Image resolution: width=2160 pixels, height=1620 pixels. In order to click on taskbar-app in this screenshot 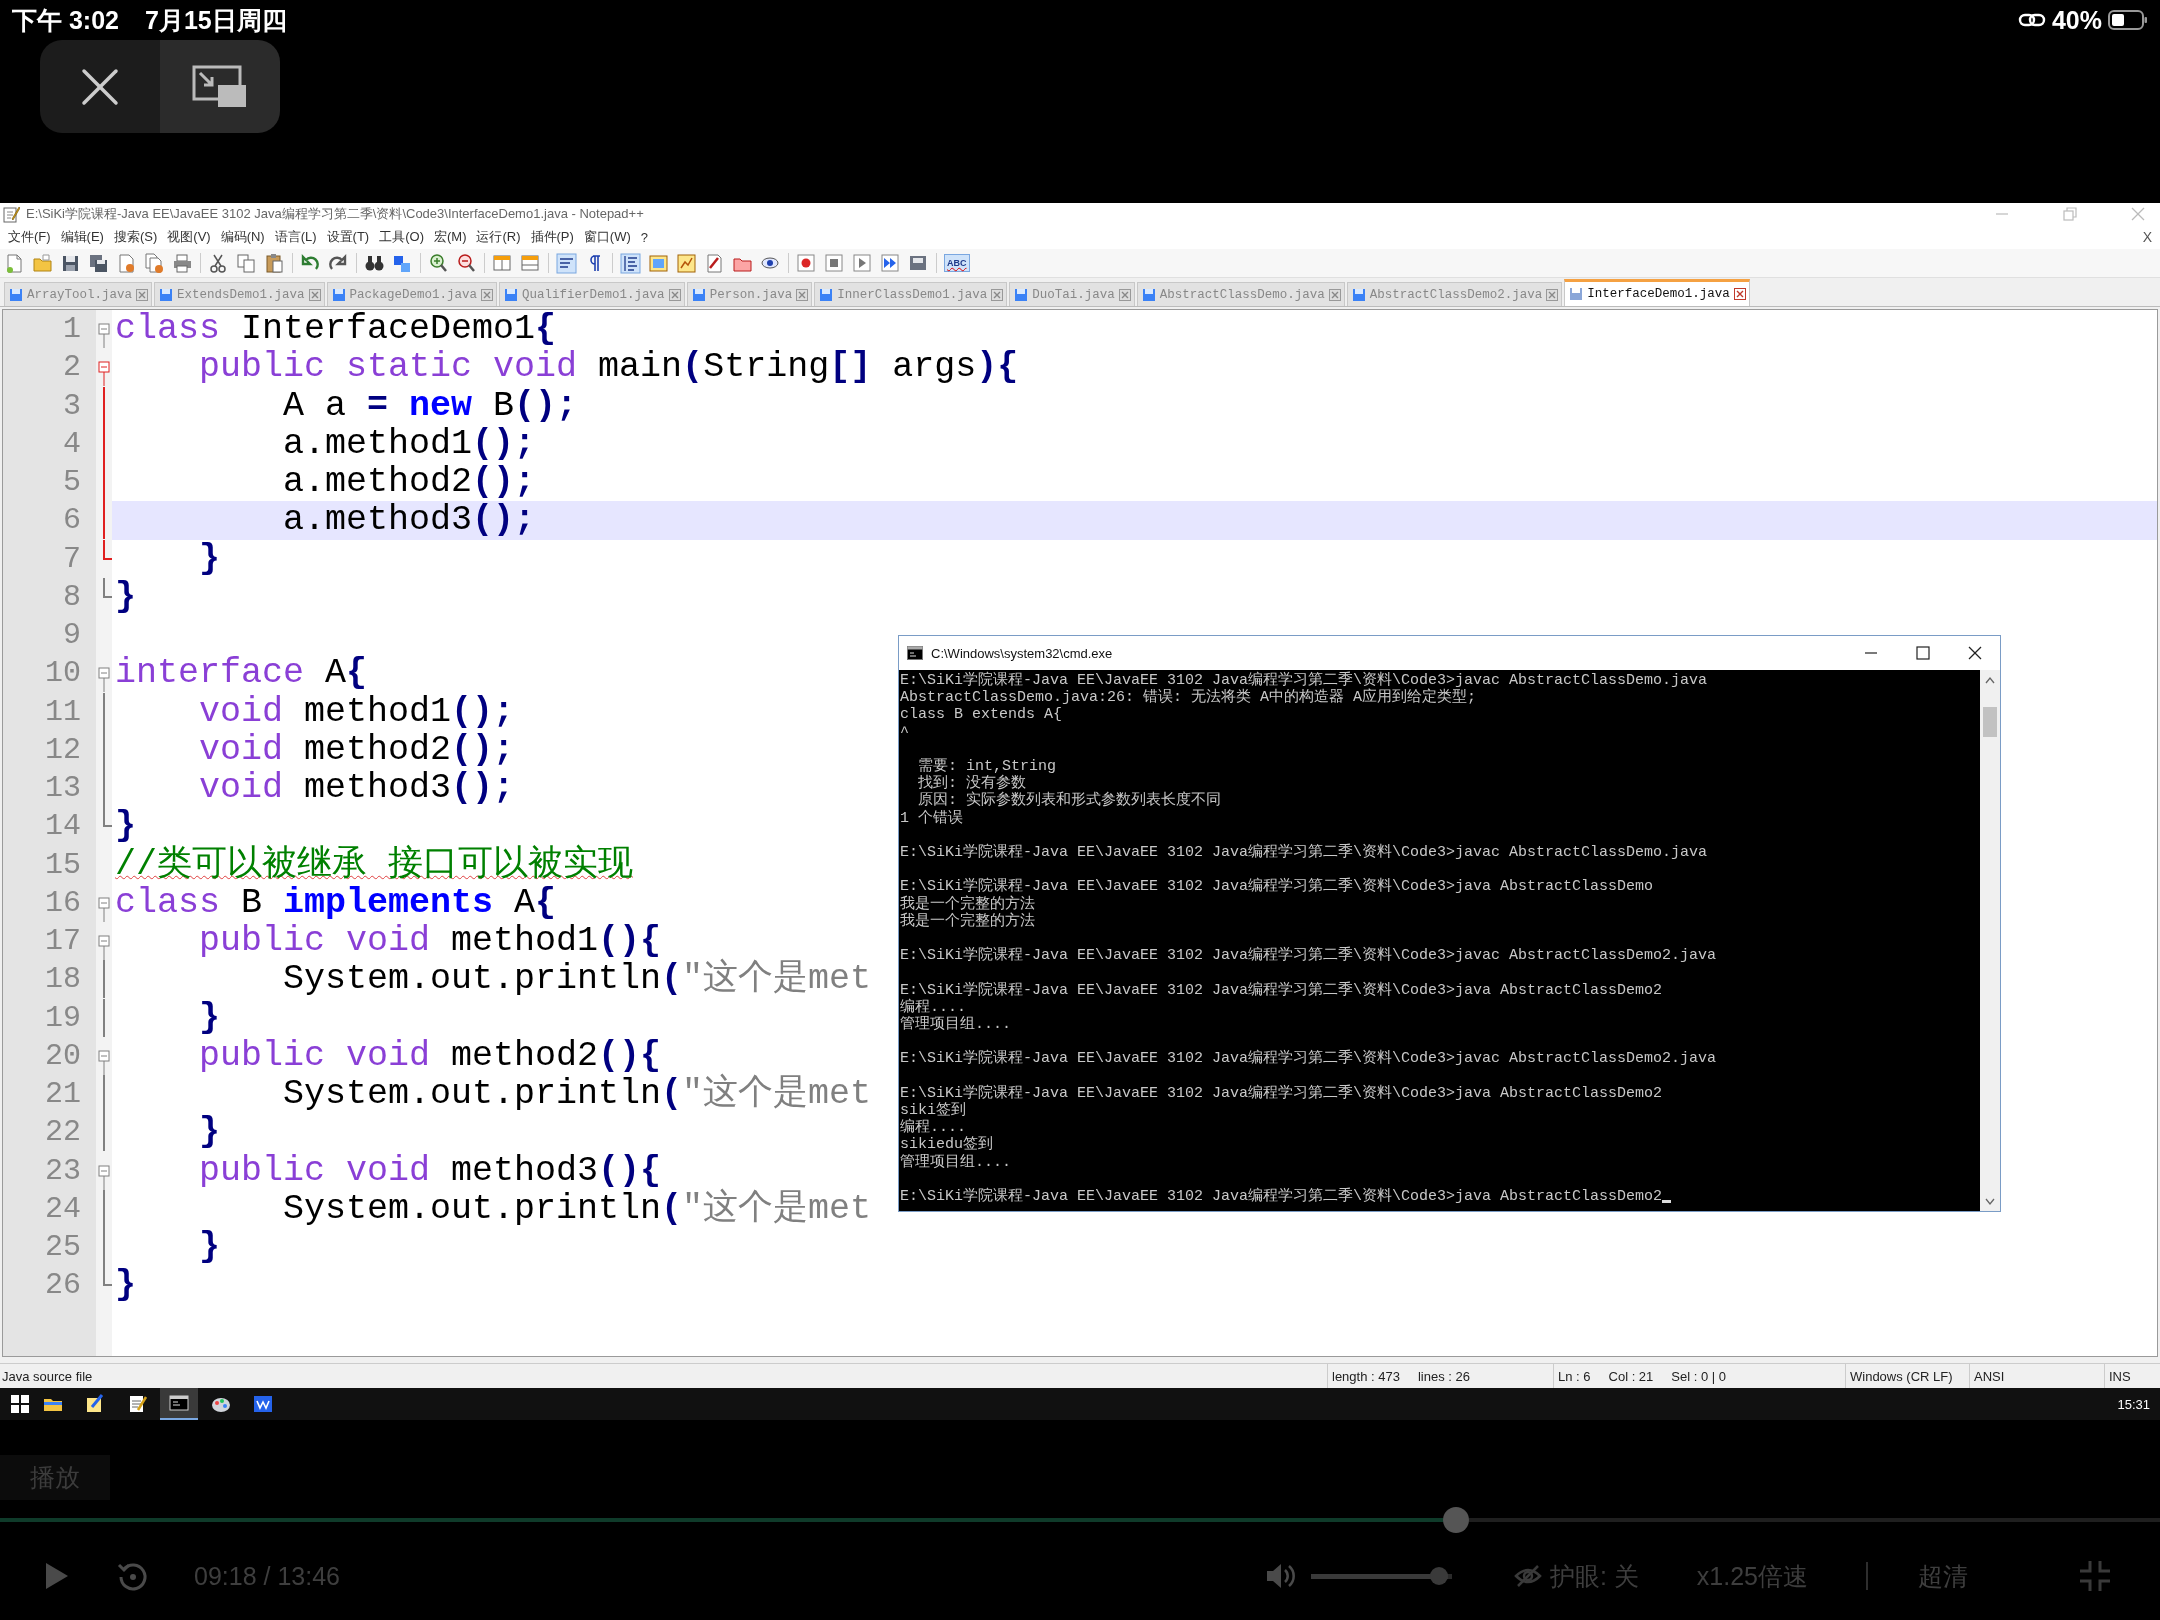, I will do `click(179, 1404)`.